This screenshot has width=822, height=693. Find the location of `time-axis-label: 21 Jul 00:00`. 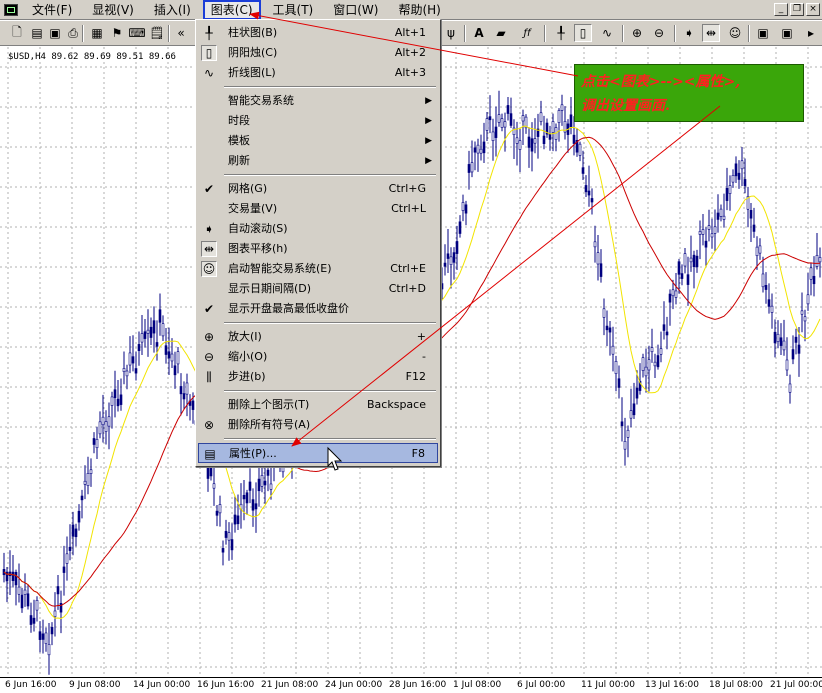

time-axis-label: 21 Jul 00:00 is located at coordinates (796, 685).